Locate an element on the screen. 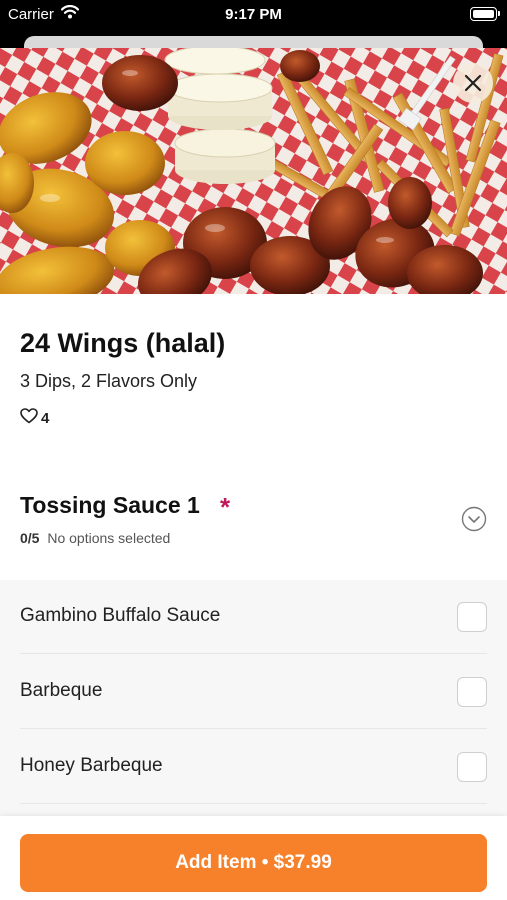 Image resolution: width=507 pixels, height=900 pixels. selection-status-text: No options selected is located at coordinates (109, 538).